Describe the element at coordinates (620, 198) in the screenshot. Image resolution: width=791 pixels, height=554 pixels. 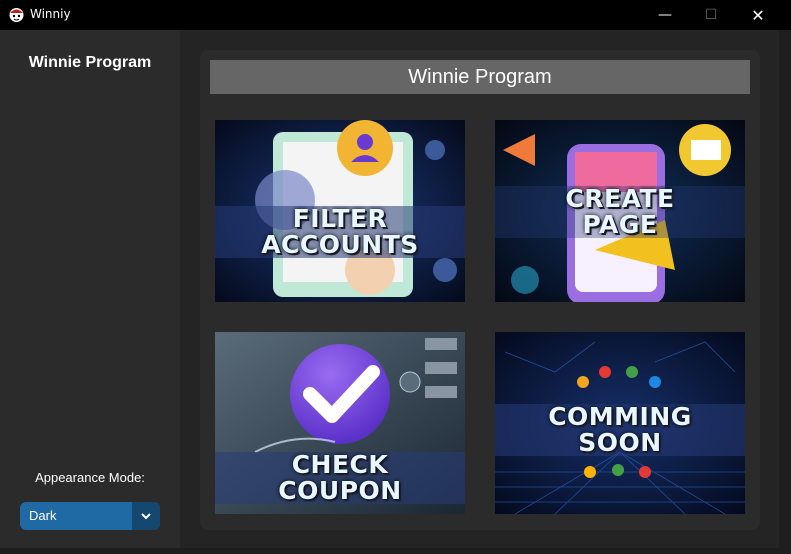
I see `create-page-label-line1: CREATE` at that location.